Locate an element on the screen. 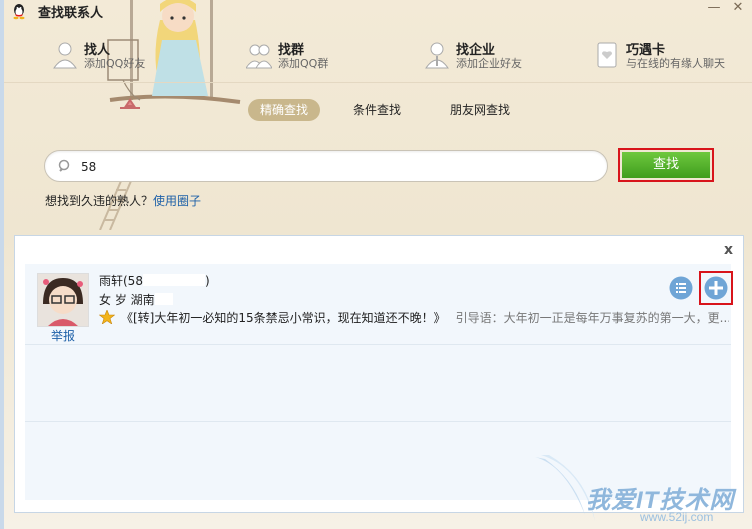 The height and width of the screenshot is (529, 752). hint-text: 想找到久违的熟人？使用圈子 is located at coordinates (123, 200).